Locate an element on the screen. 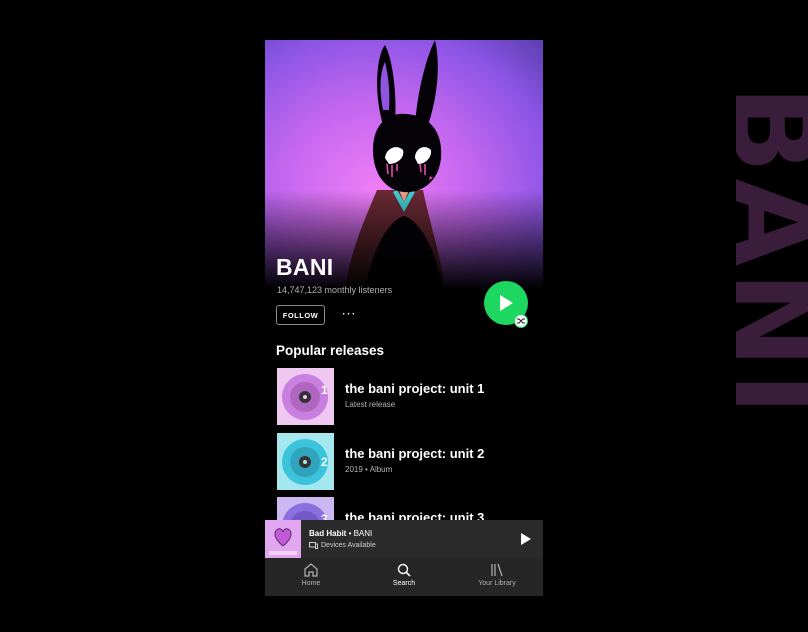 This screenshot has height=632, width=808. mini-play-icon is located at coordinates (526, 539).